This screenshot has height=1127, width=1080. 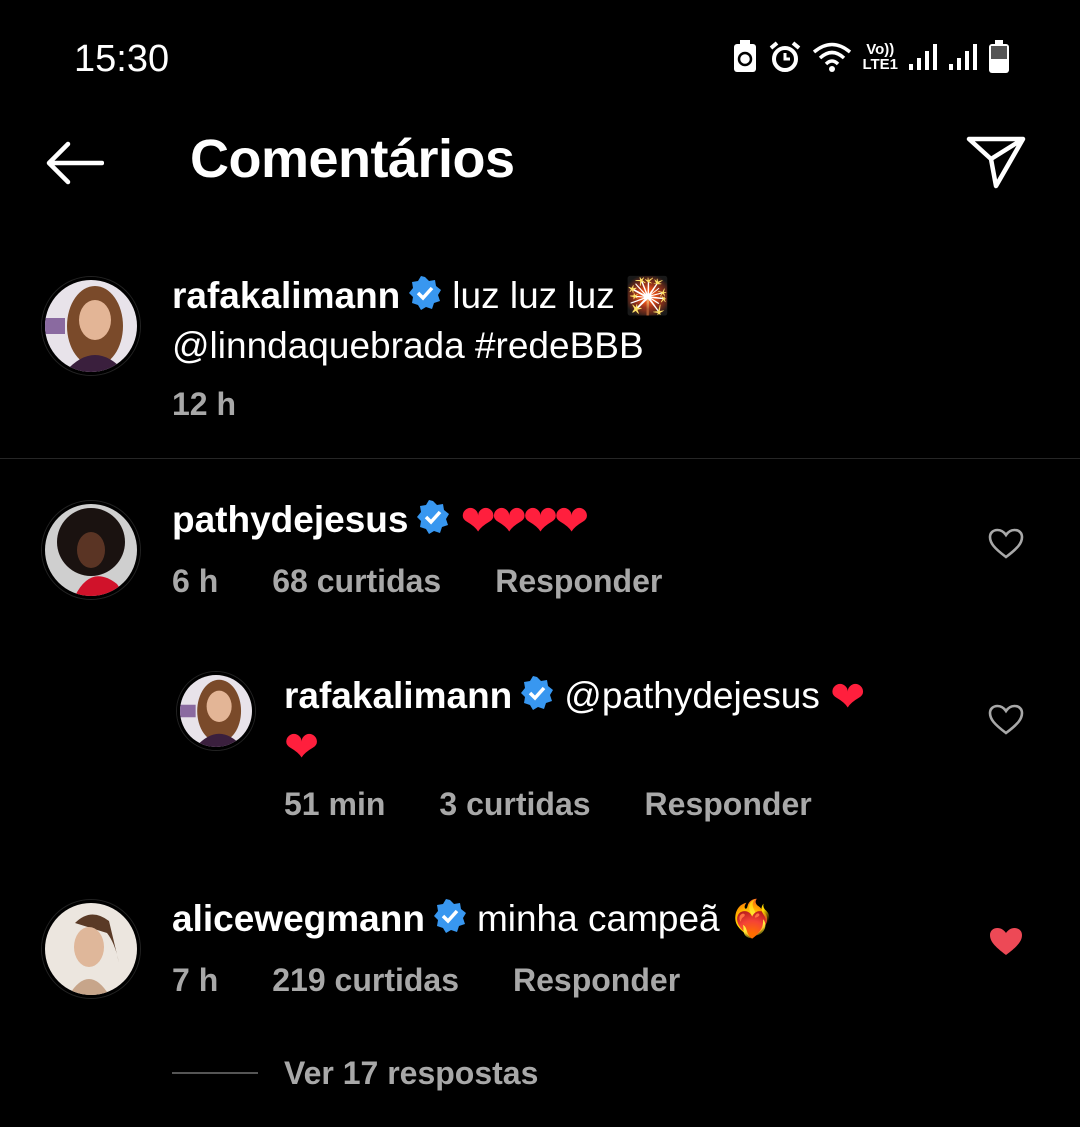 I want to click on avatar-rafakalimann-reply, so click(x=216, y=711).